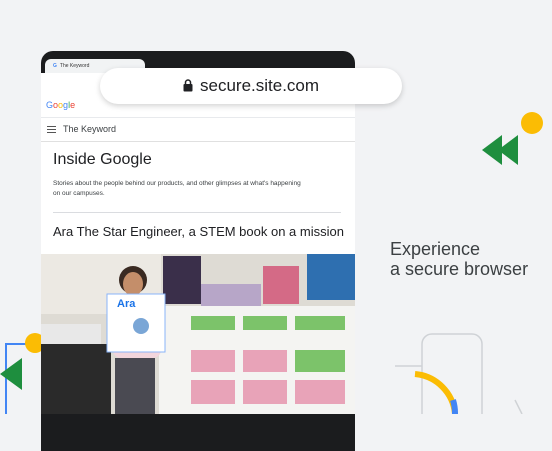  What do you see at coordinates (60, 105) in the screenshot?
I see `google-logo: Google` at bounding box center [60, 105].